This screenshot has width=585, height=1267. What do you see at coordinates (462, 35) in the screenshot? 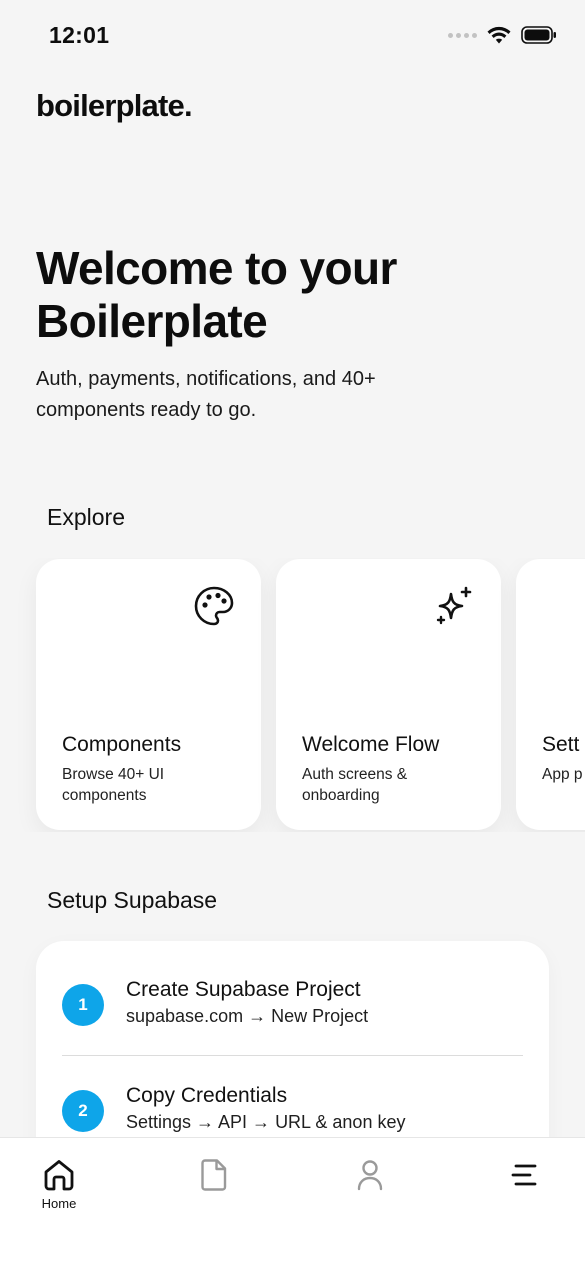
I see `cellular-signal-icon` at bounding box center [462, 35].